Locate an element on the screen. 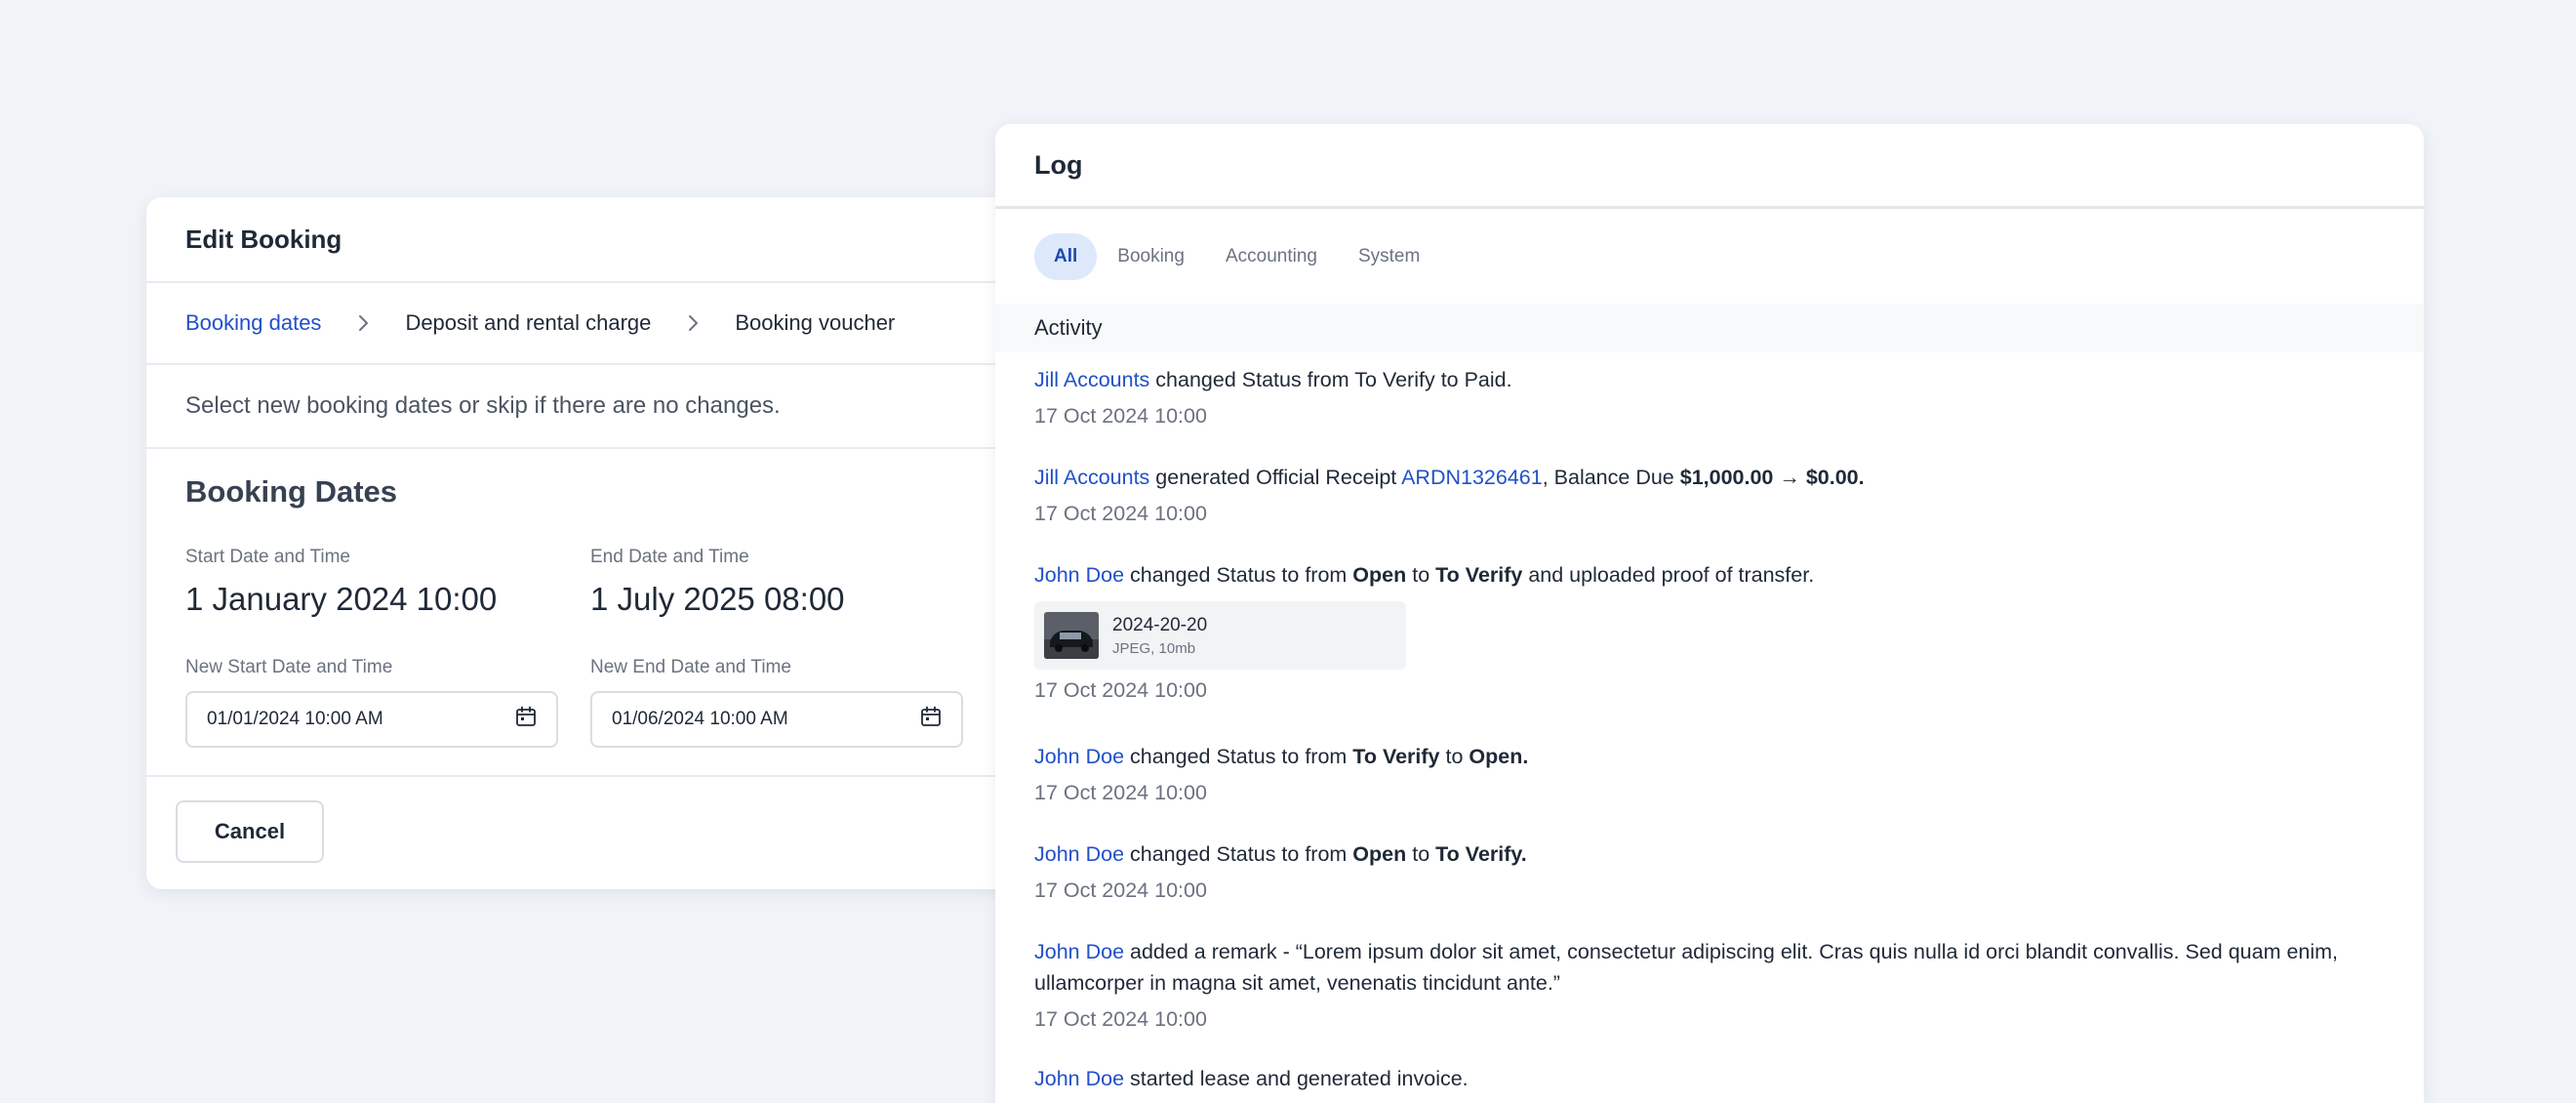 The height and width of the screenshot is (1103, 2576). log-status: Open. is located at coordinates (1499, 756).